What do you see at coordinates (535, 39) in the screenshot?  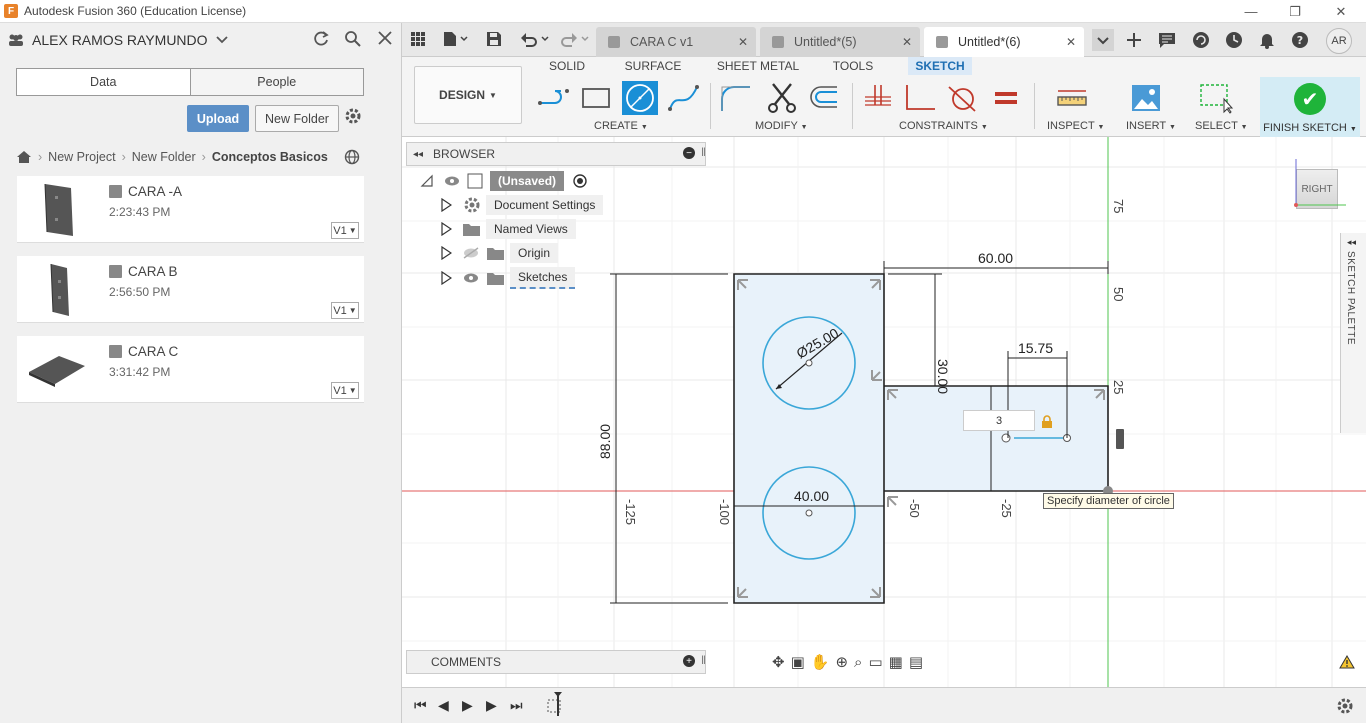 I see `undo-icon` at bounding box center [535, 39].